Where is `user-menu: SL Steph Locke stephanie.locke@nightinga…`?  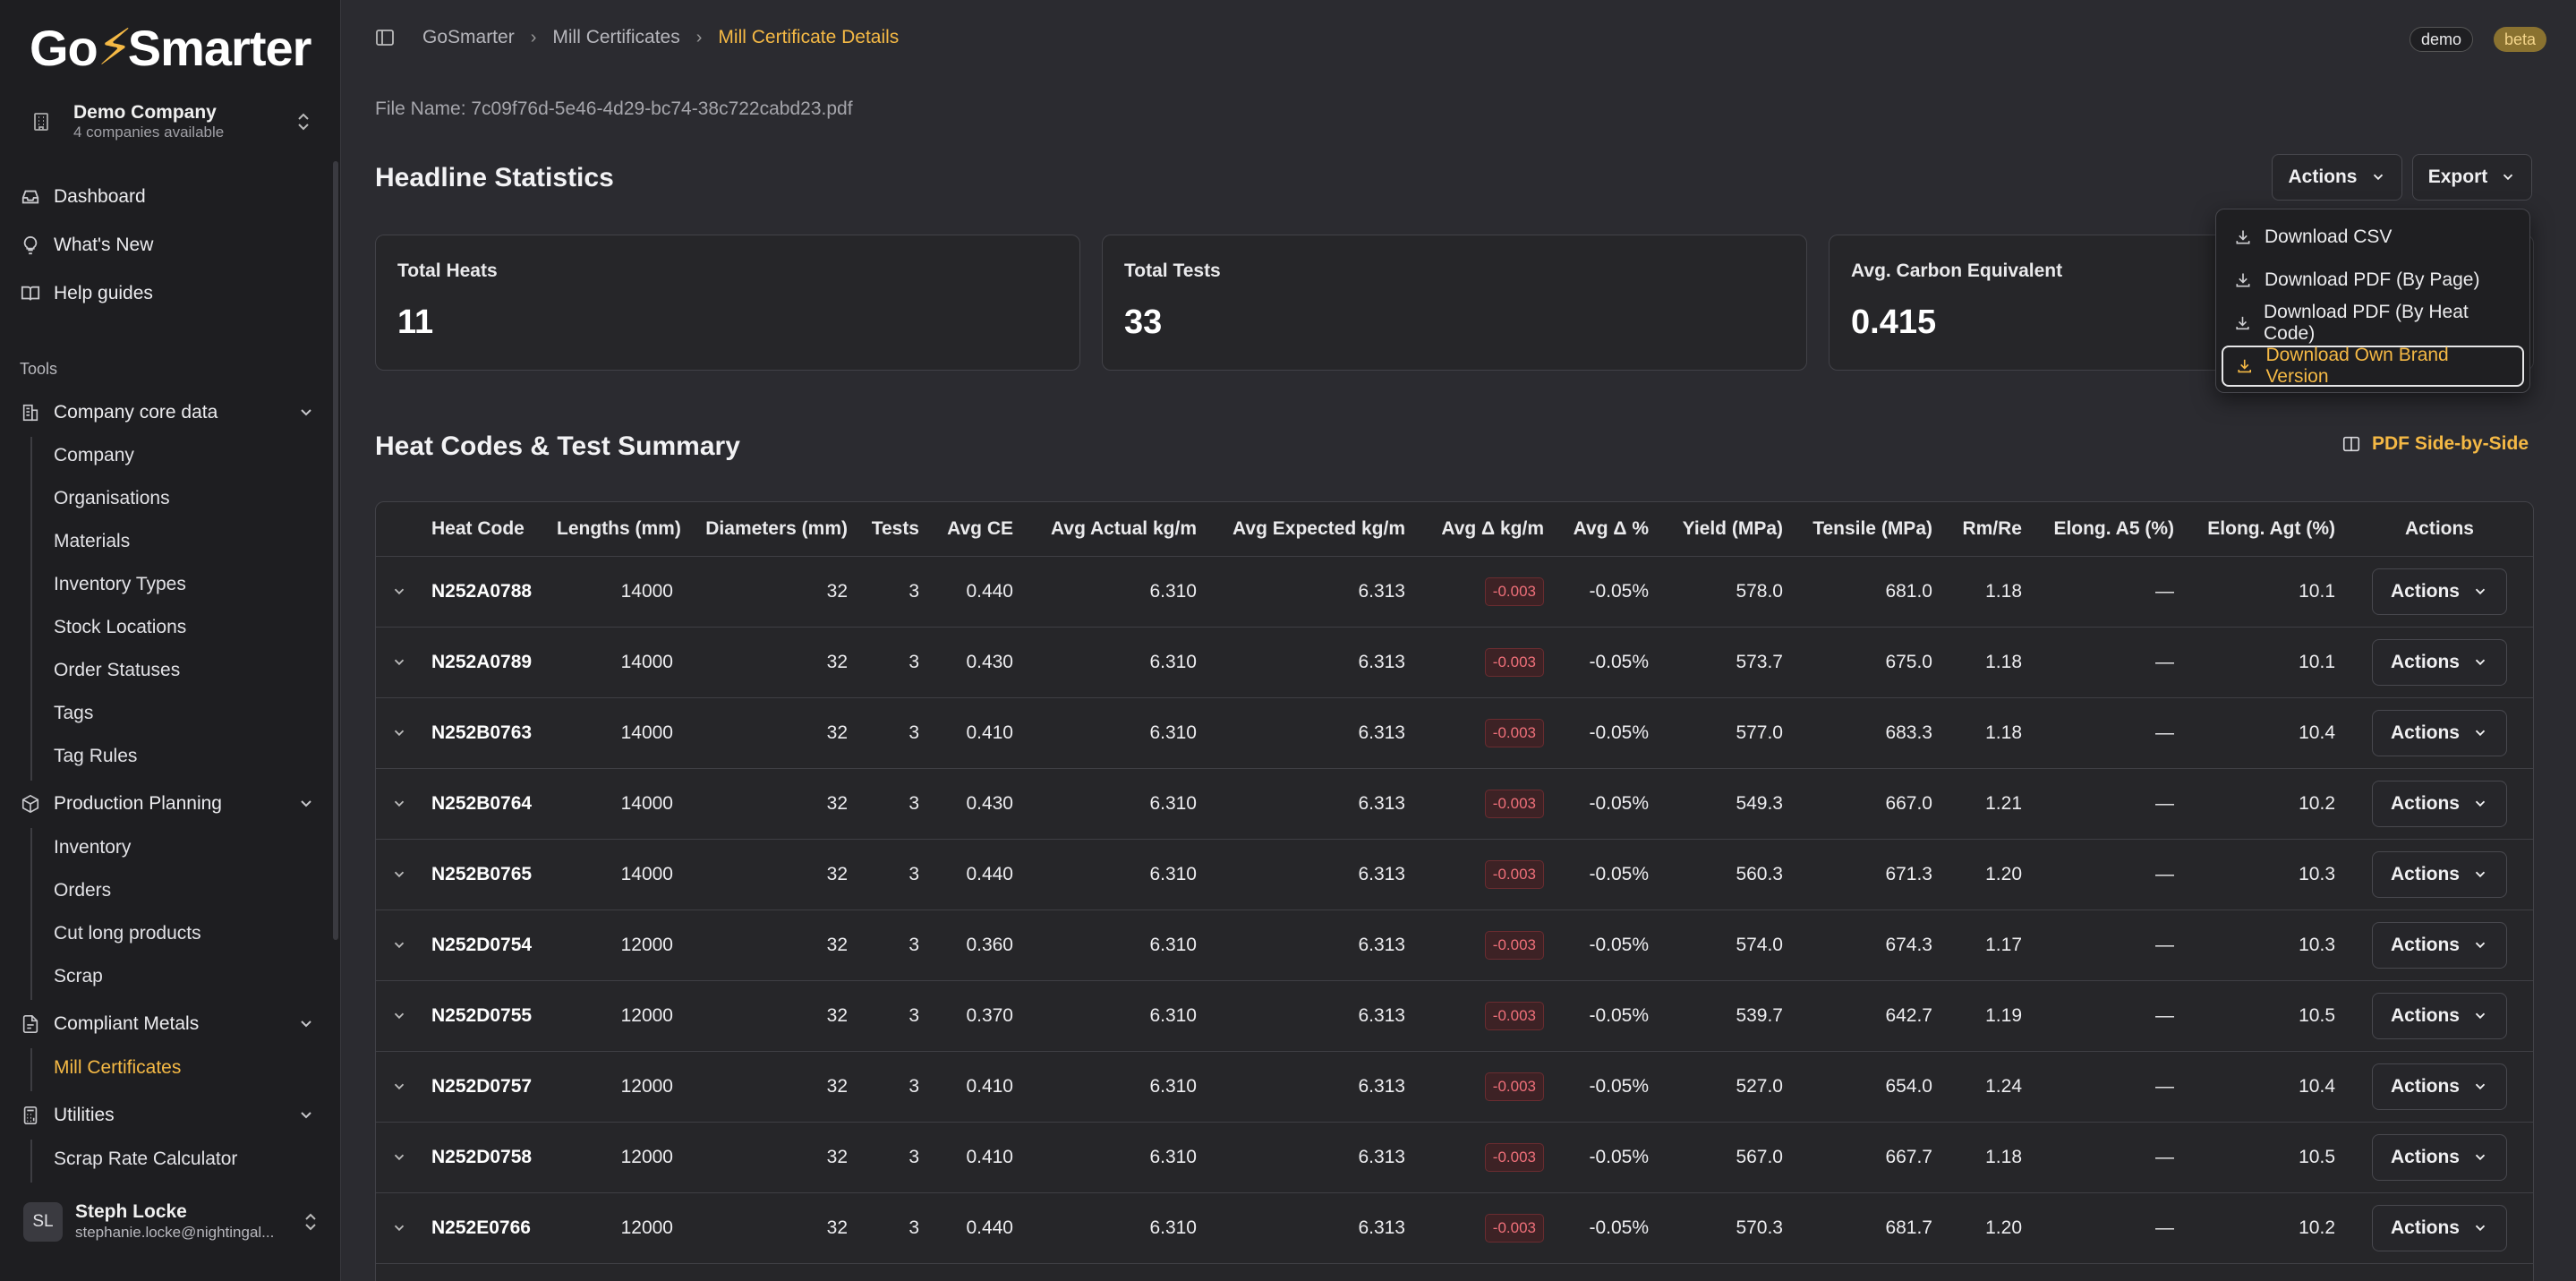
user-menu: SL Steph Locke stephanie.locke@nightinga… is located at coordinates (171, 1222).